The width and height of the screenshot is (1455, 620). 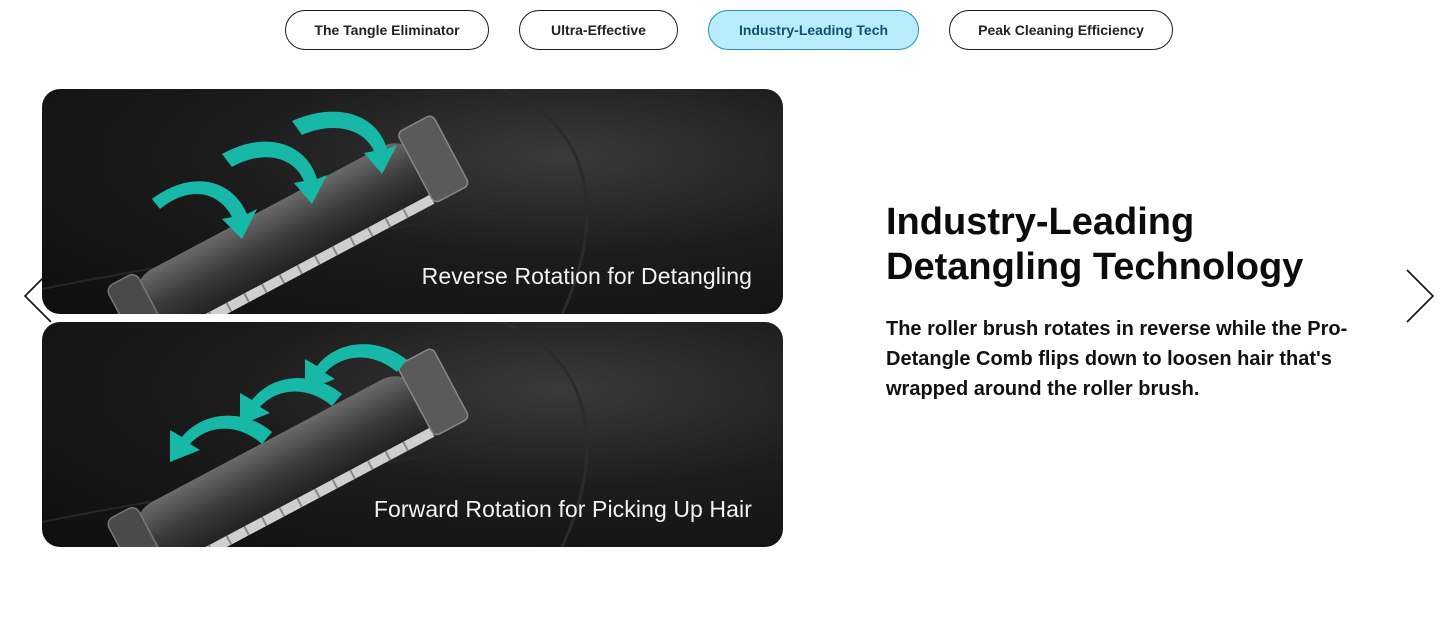 I want to click on tab-peak-cleaning-efficiency: Peak Cleaning Efficiency, so click(x=1061, y=30).